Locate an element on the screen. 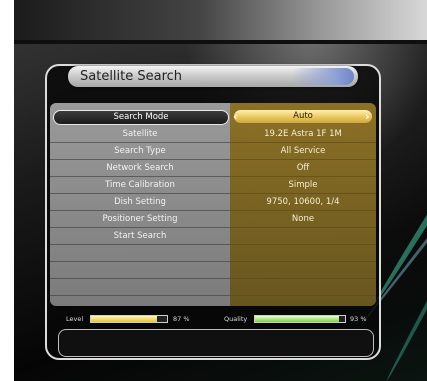  menu-row-positioner-setting: Positioner Setting None is located at coordinates (213, 219).